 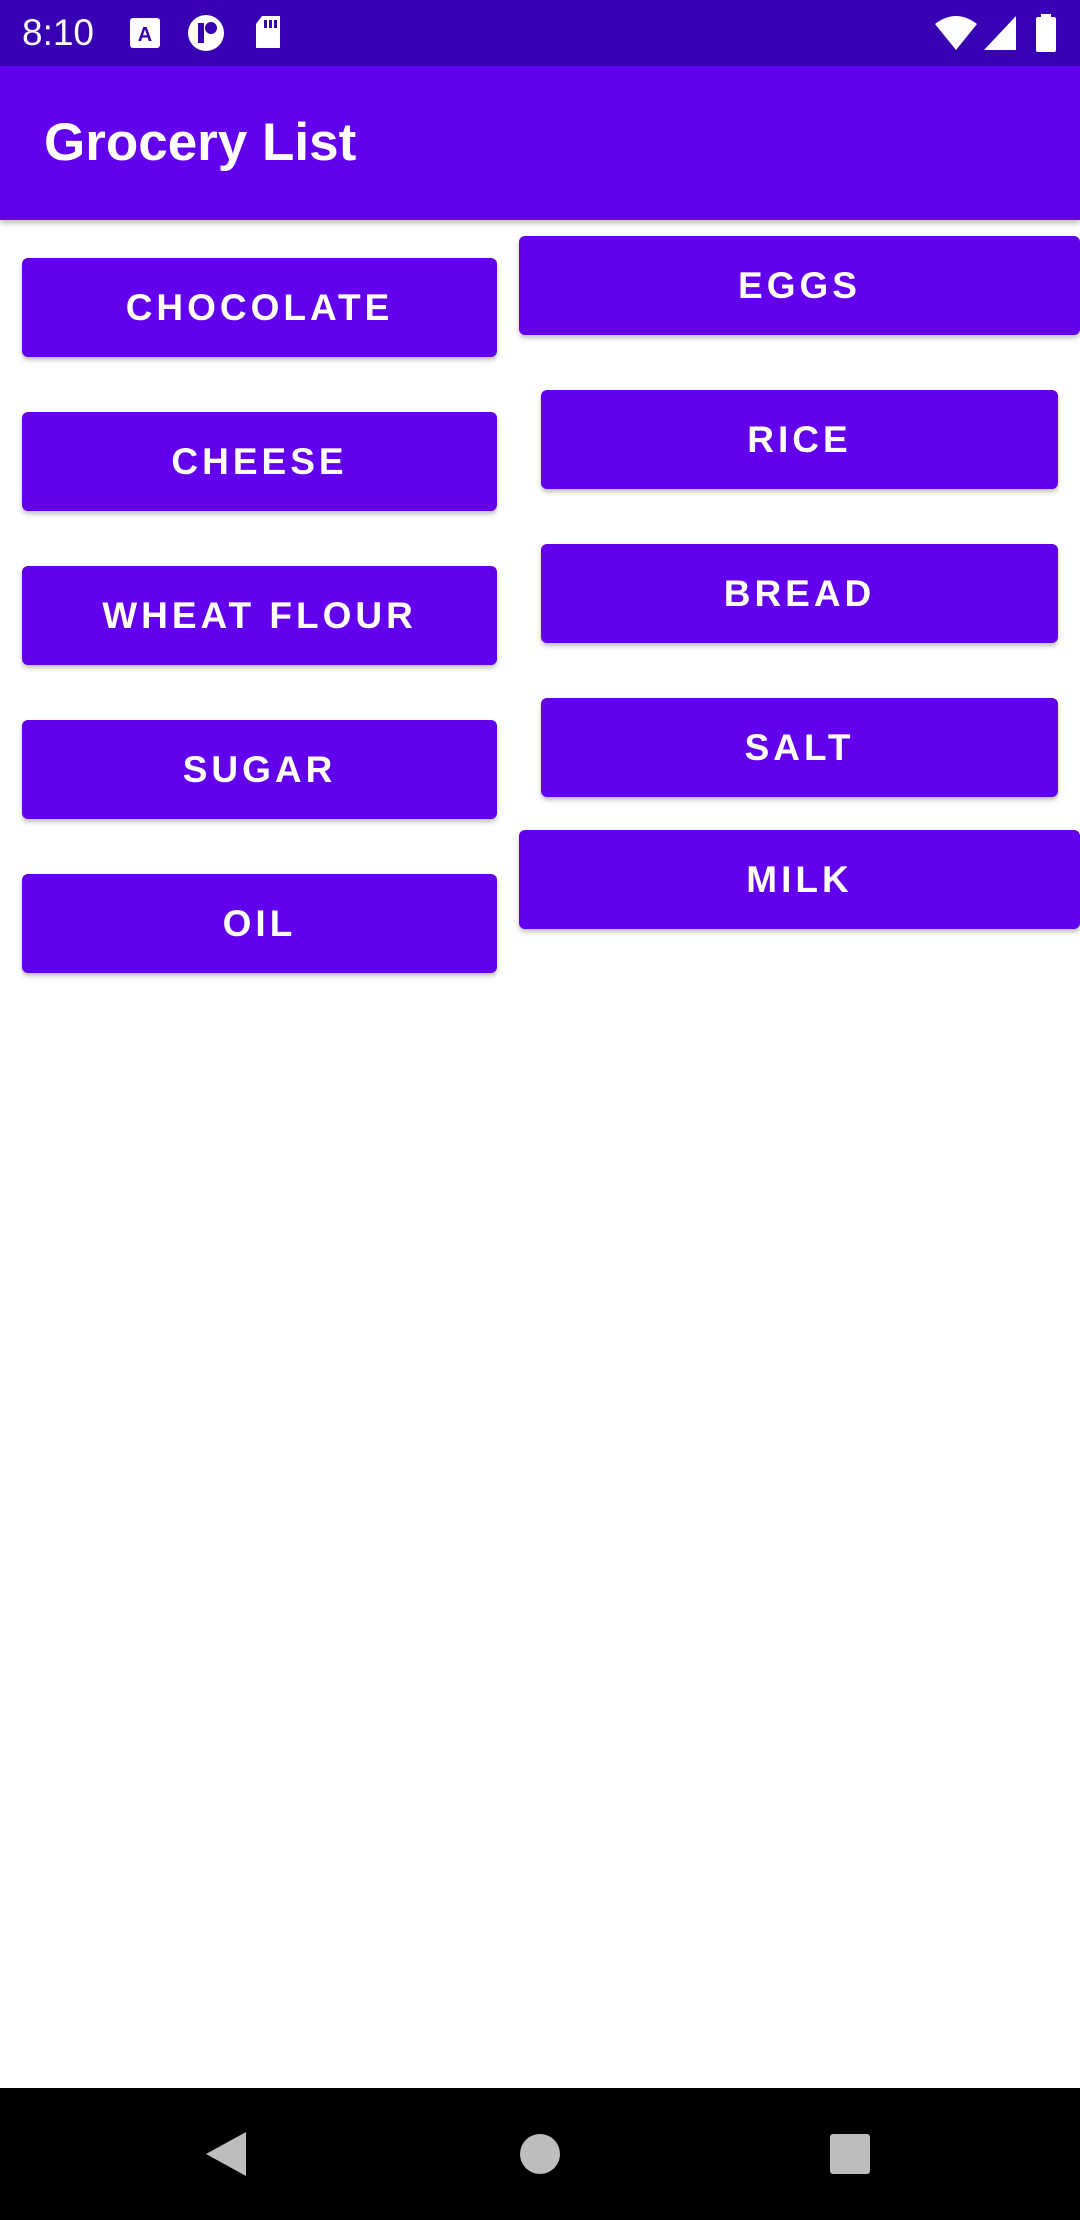 I want to click on sugar-button: SUGAR, so click(x=259, y=769).